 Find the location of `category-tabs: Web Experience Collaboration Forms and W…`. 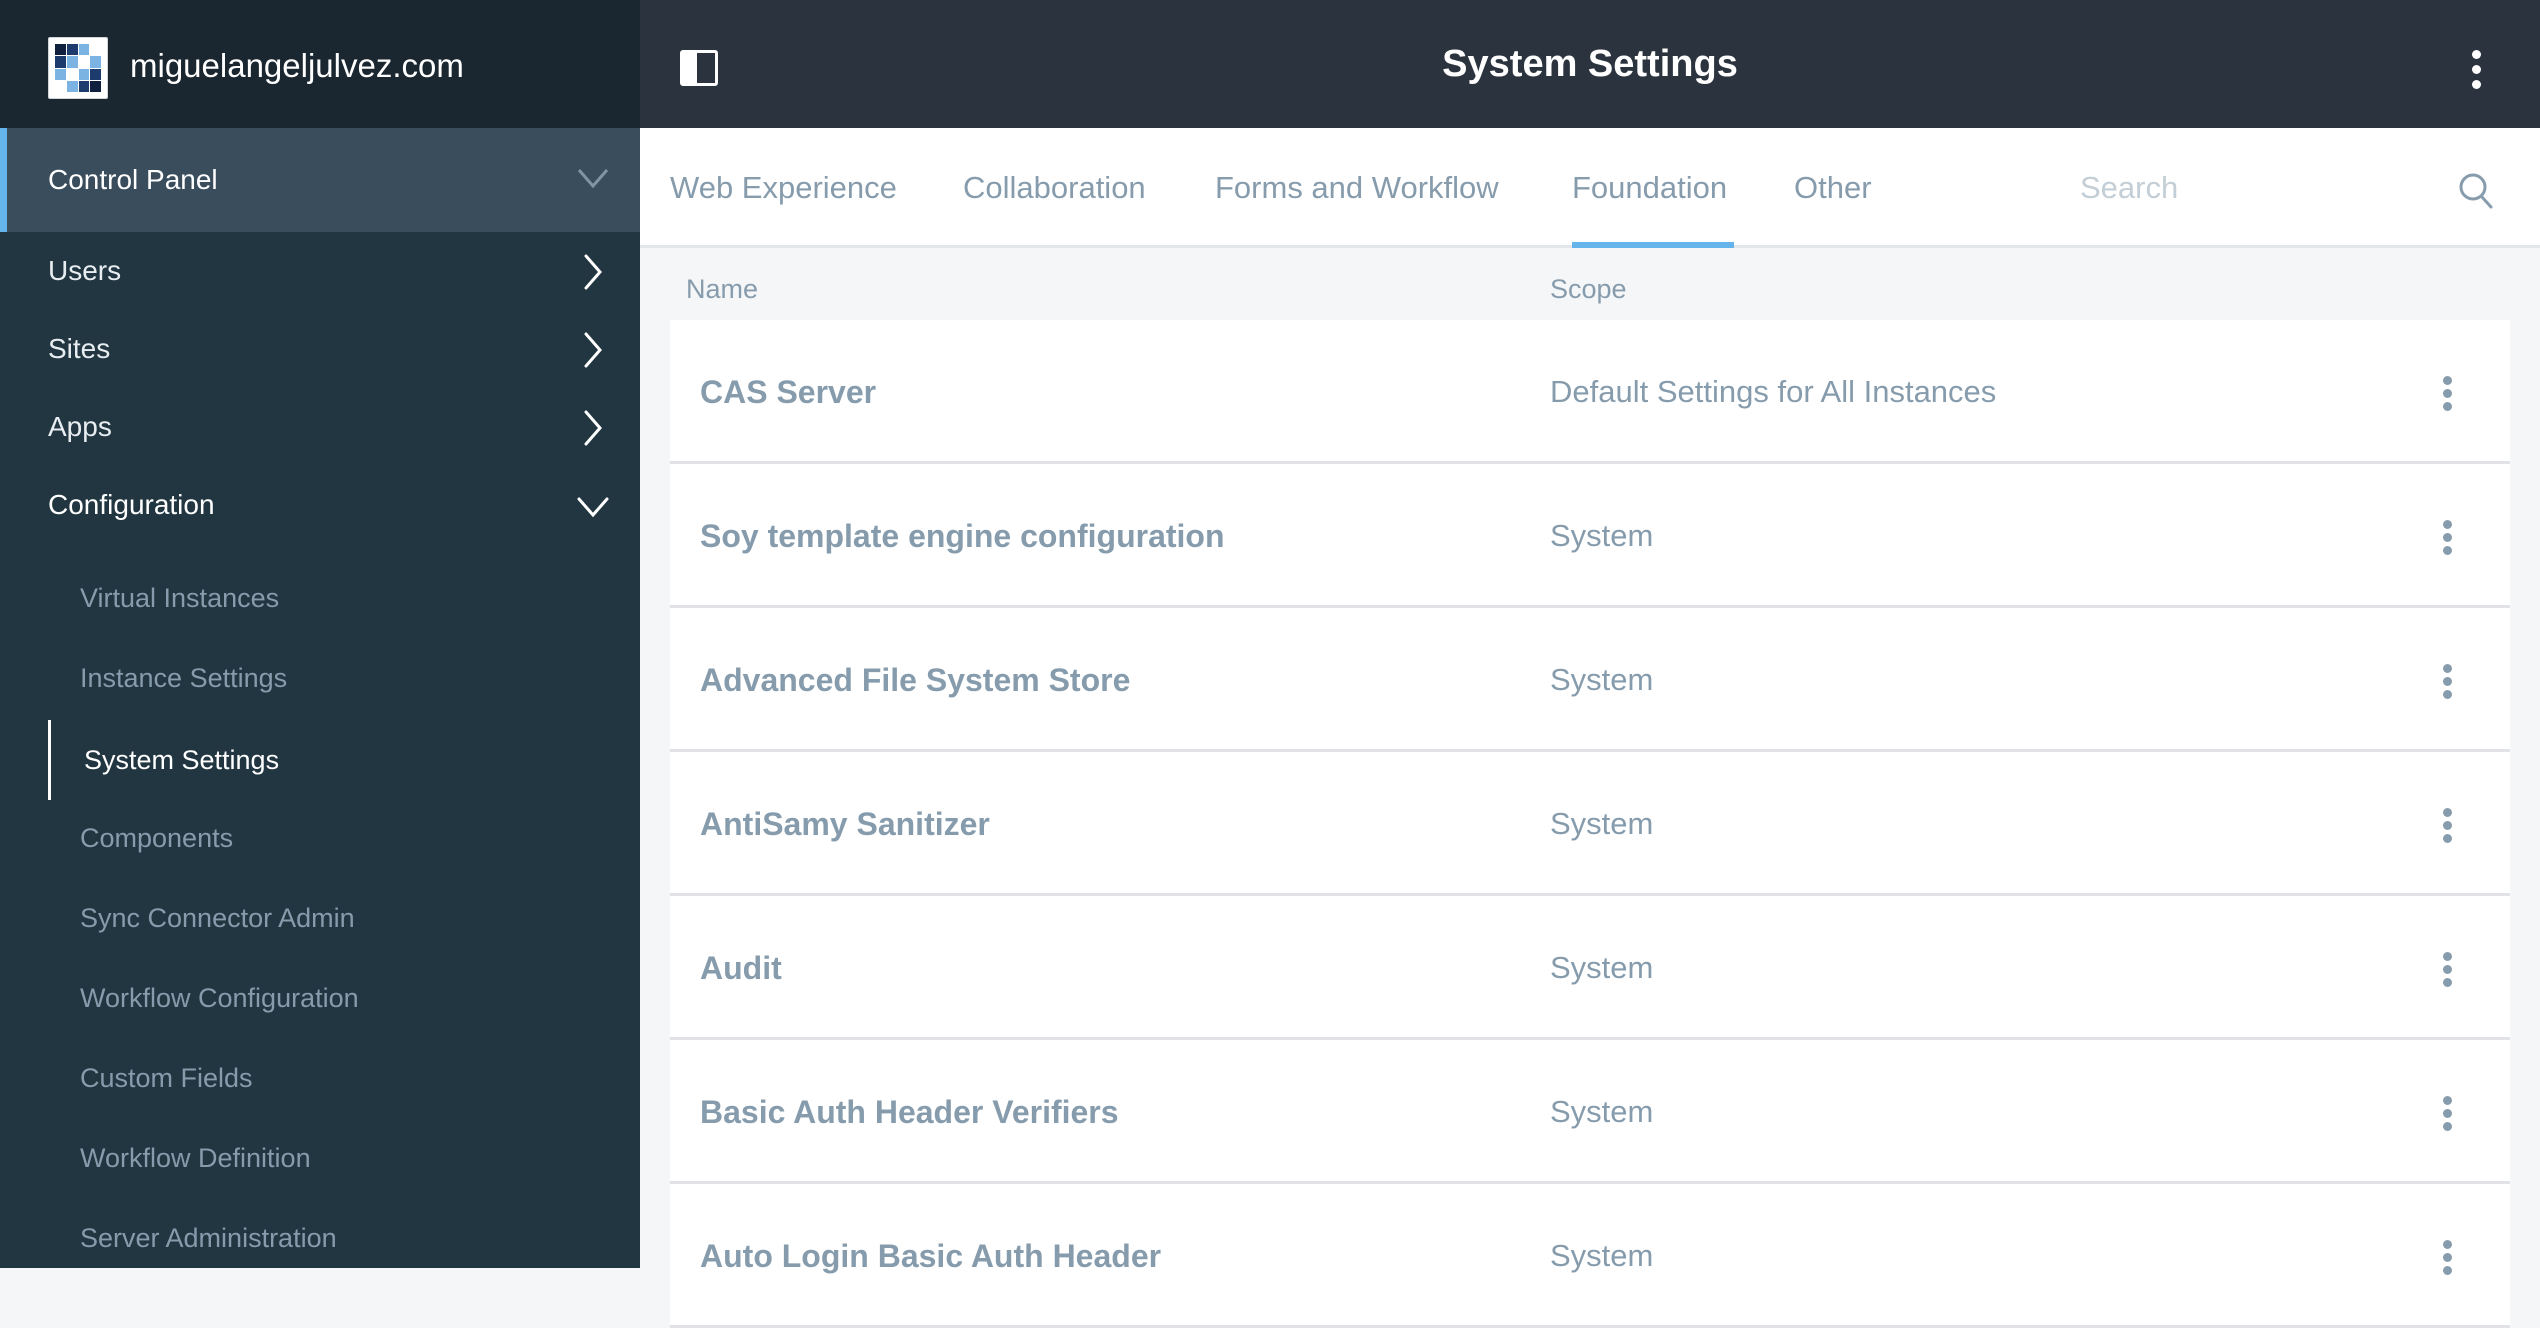

category-tabs: Web Experience Collaboration Forms and W… is located at coordinates (1590, 188).